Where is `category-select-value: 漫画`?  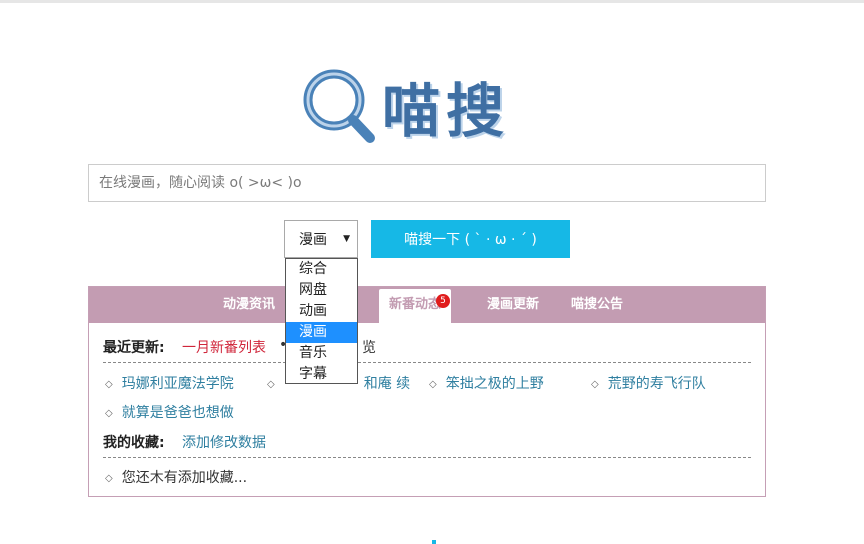
category-select-value: 漫画 is located at coordinates (313, 240).